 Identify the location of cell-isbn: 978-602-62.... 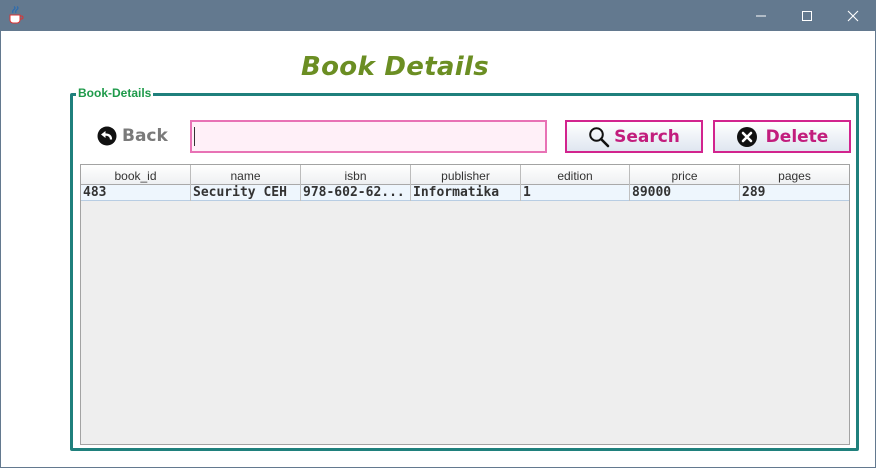
(356, 193).